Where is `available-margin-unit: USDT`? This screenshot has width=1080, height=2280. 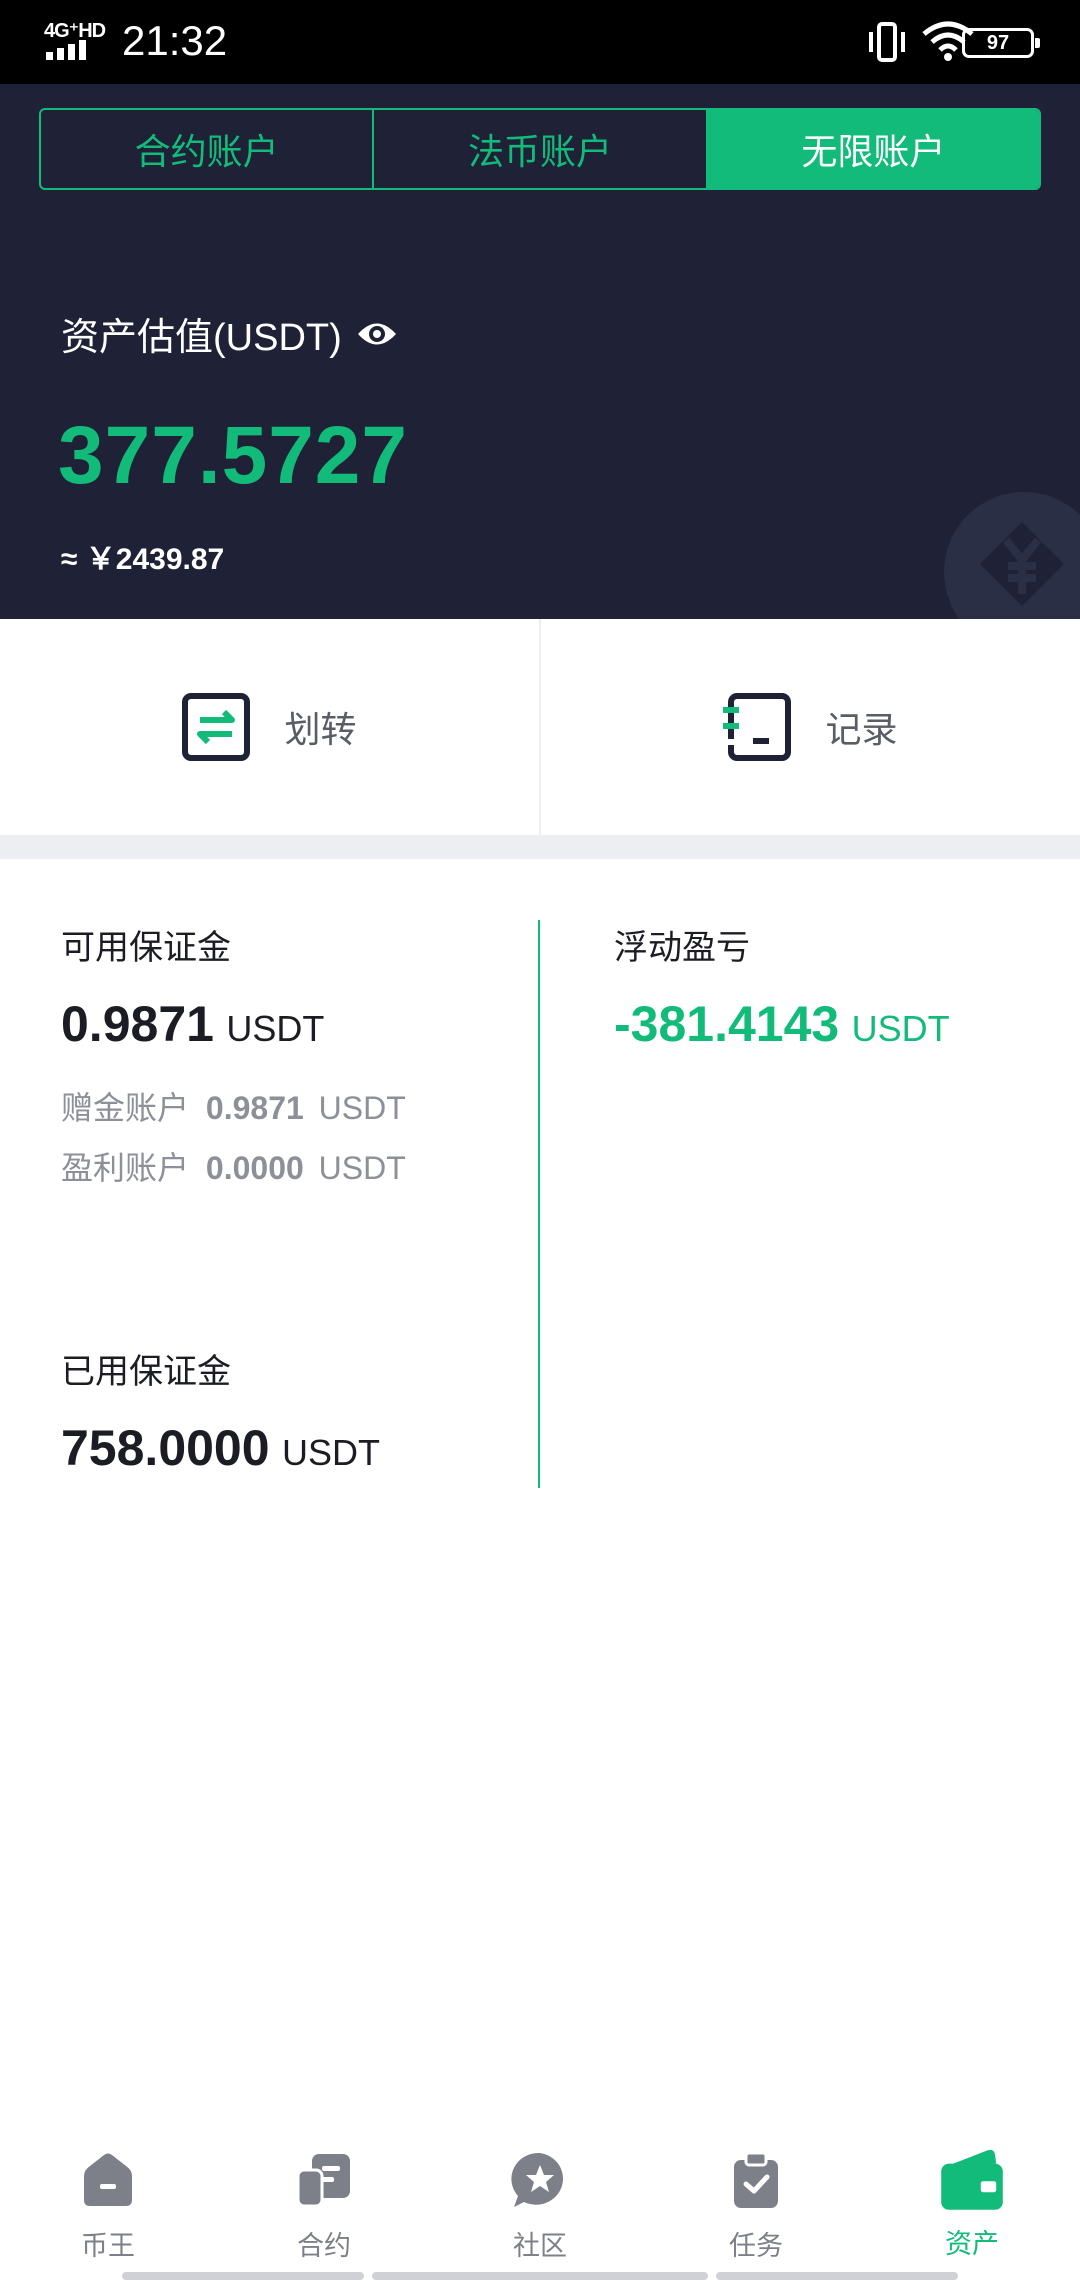
available-margin-unit: USDT is located at coordinates (275, 1028).